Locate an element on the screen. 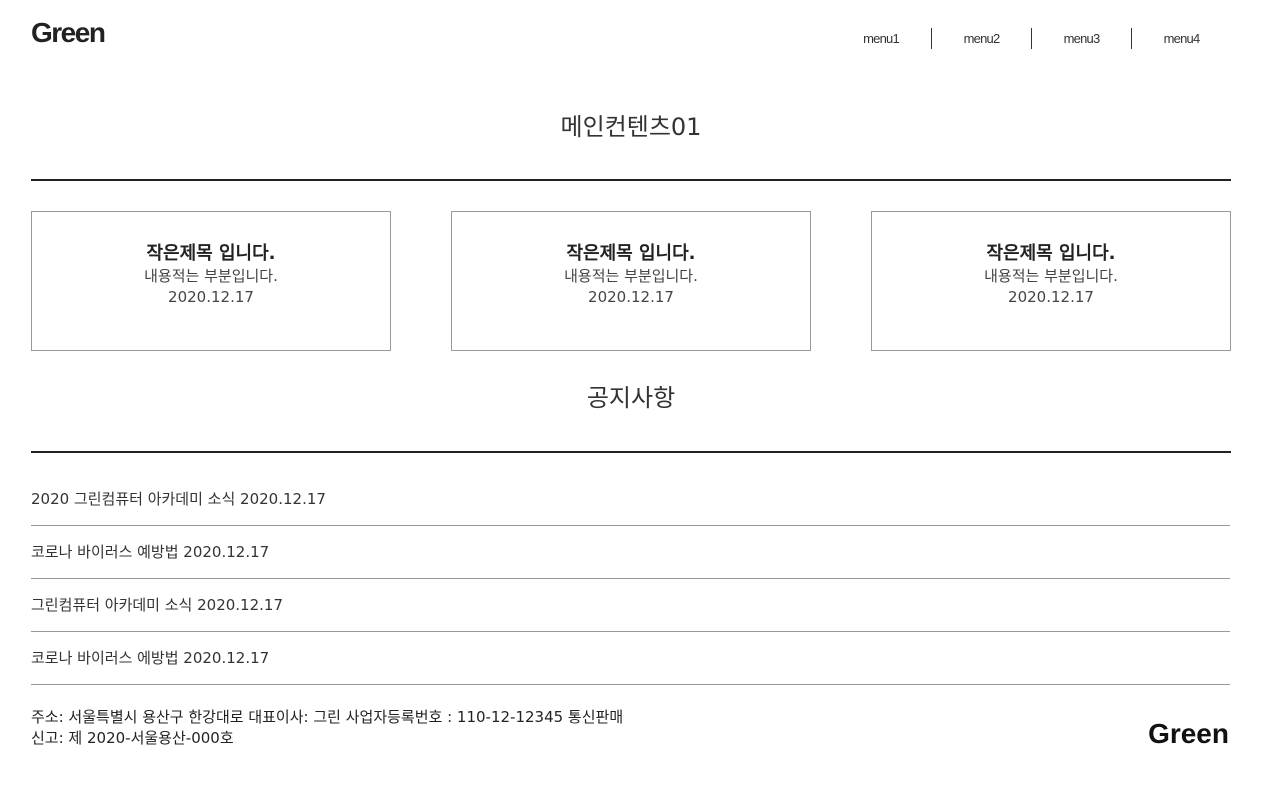 The image size is (1271, 798). notice-item: 2020 그린컴퓨터 아카데미 소식 2020.12.17 is located at coordinates (630, 499).